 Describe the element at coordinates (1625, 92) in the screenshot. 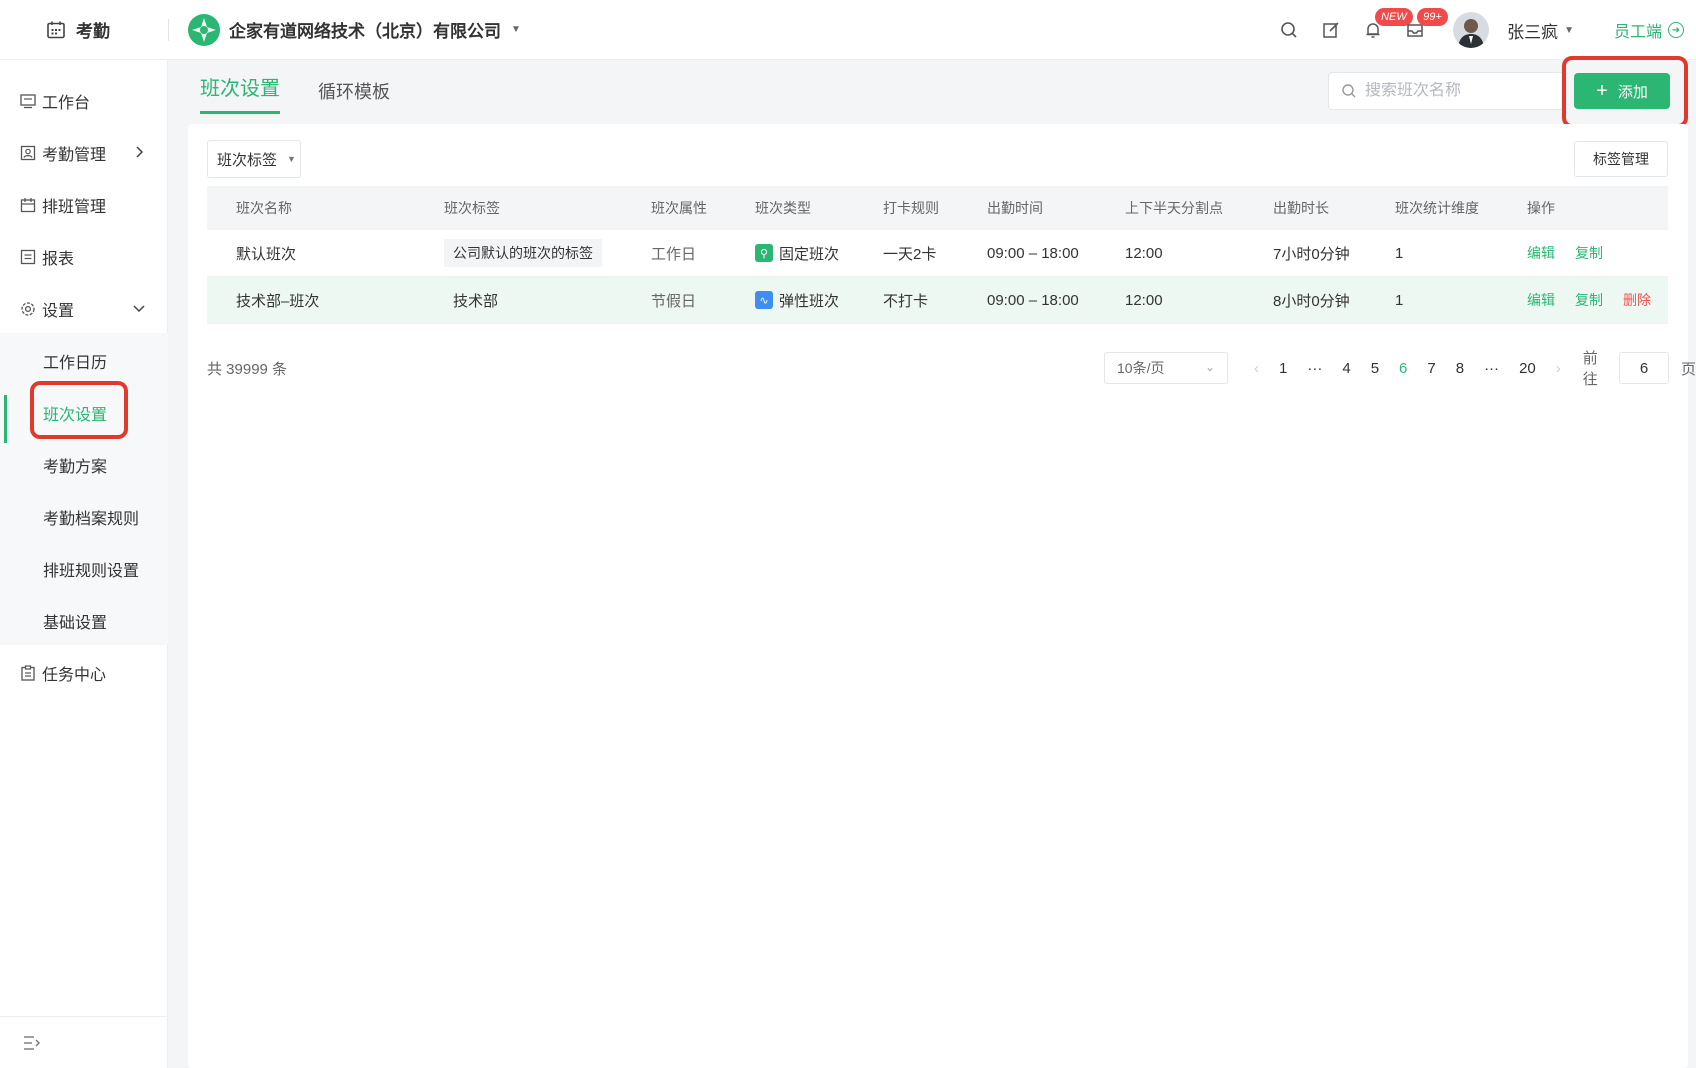

I see `highlight-box-add-button` at that location.